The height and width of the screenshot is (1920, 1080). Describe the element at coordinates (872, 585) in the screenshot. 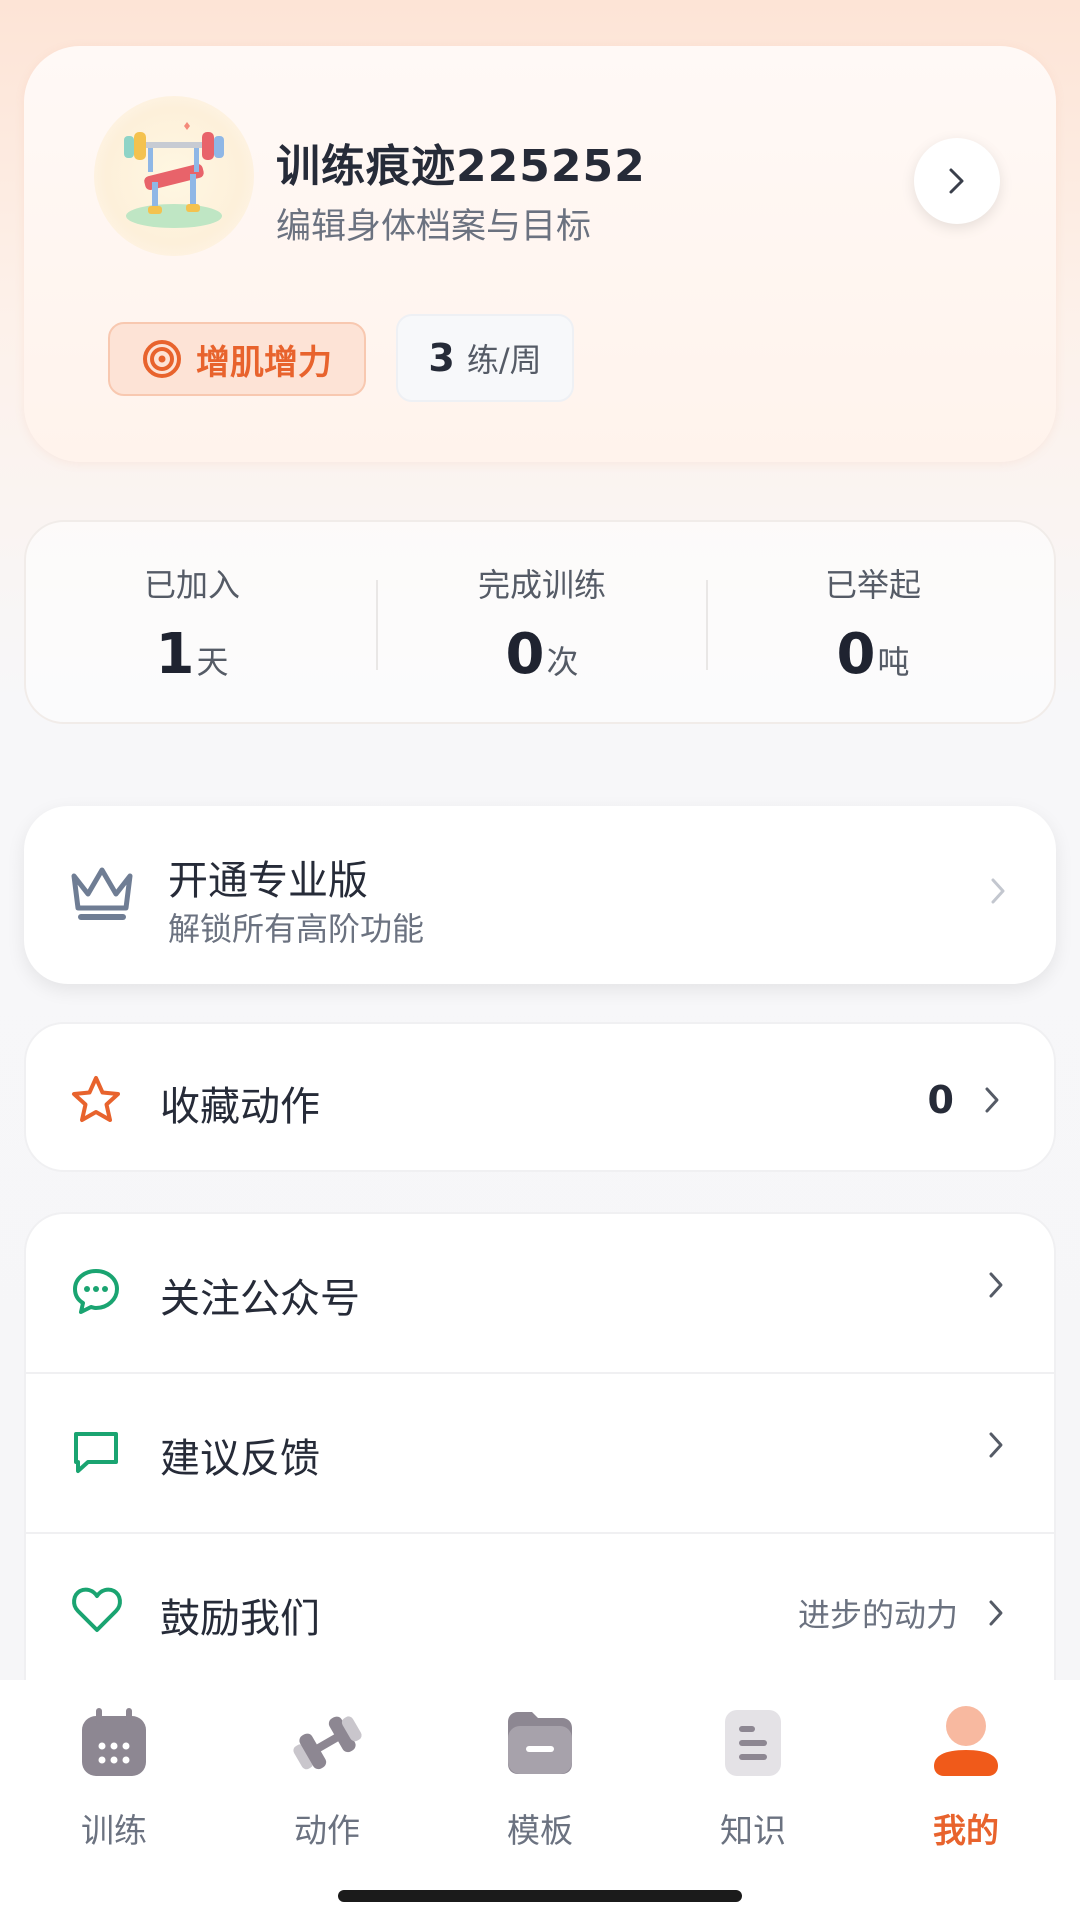

I see `stat-label: 已举起` at that location.